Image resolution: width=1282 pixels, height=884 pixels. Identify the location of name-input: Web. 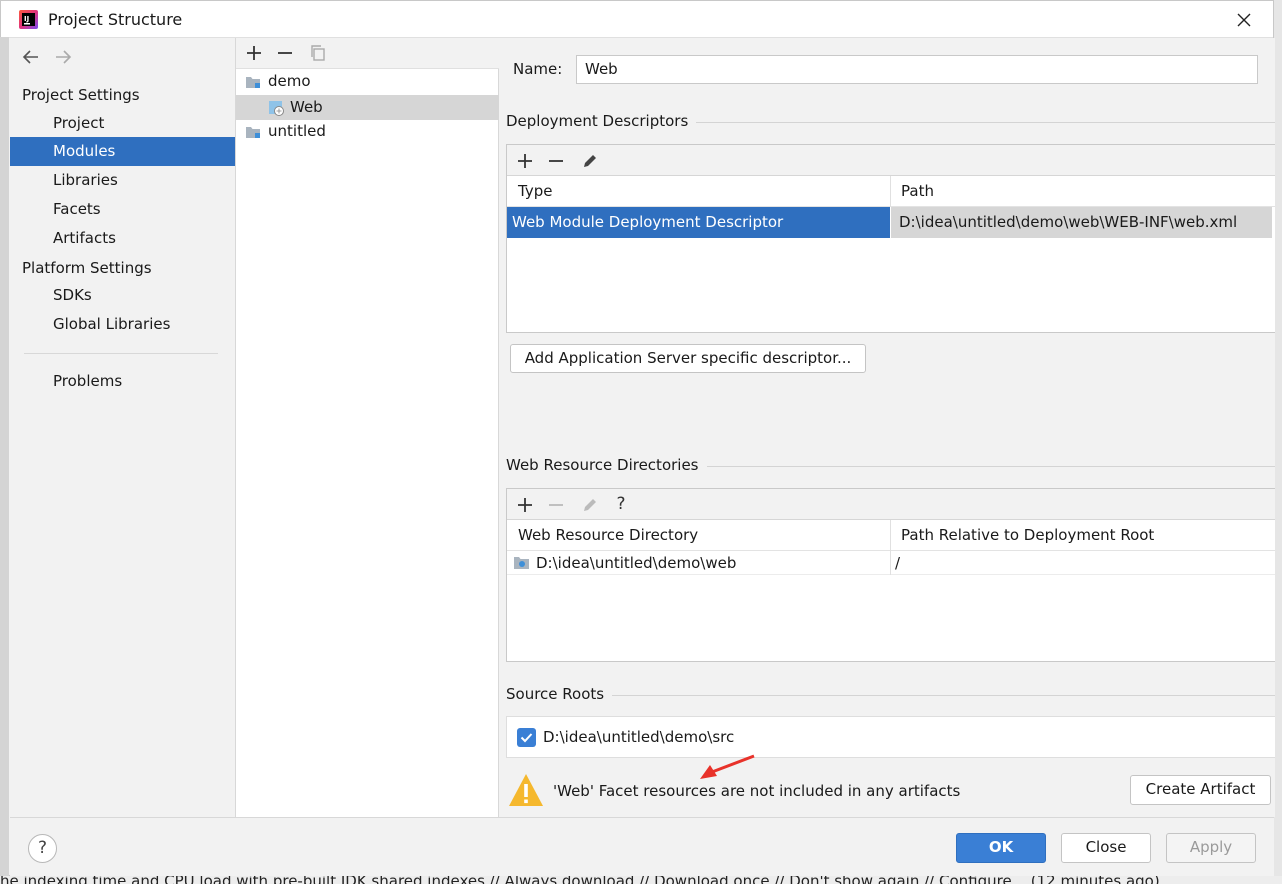
(917, 69).